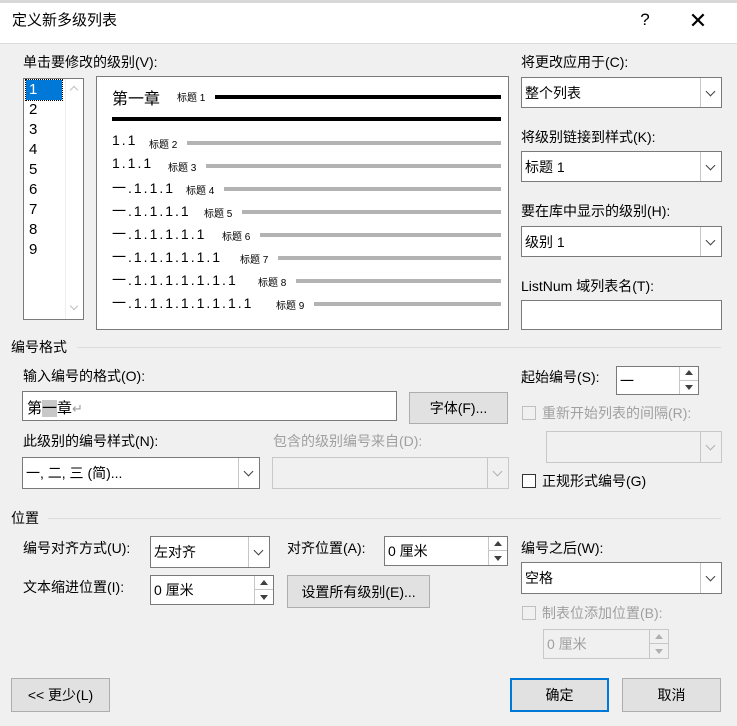 Image resolution: width=737 pixels, height=726 pixels. I want to click on scroll-up-icon, so click(74, 90).